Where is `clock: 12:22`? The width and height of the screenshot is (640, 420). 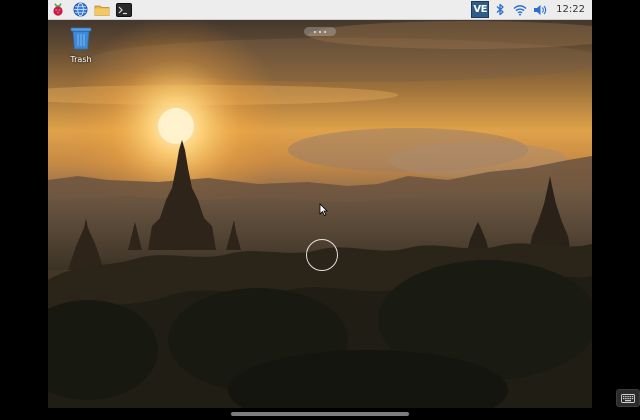
clock: 12:22 is located at coordinates (571, 9).